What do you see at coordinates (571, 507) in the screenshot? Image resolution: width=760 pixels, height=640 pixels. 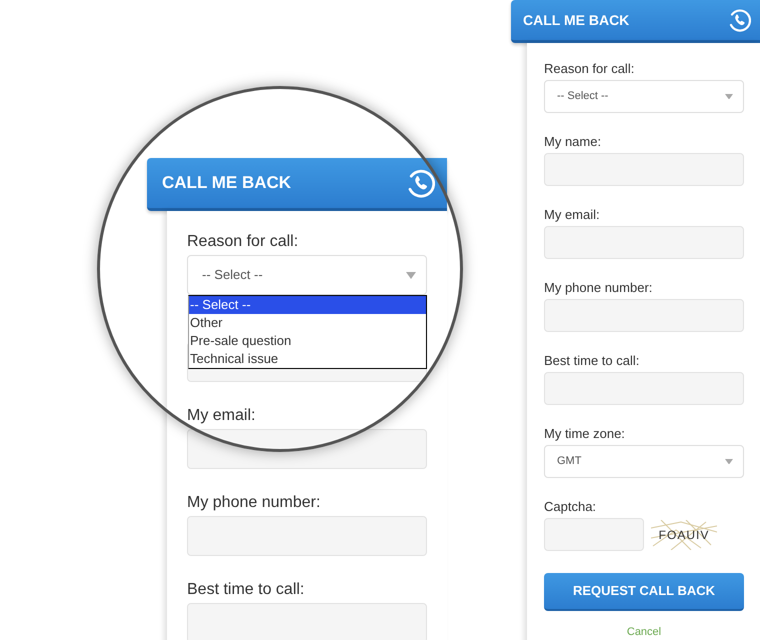 I see `field-label: Captcha:` at bounding box center [571, 507].